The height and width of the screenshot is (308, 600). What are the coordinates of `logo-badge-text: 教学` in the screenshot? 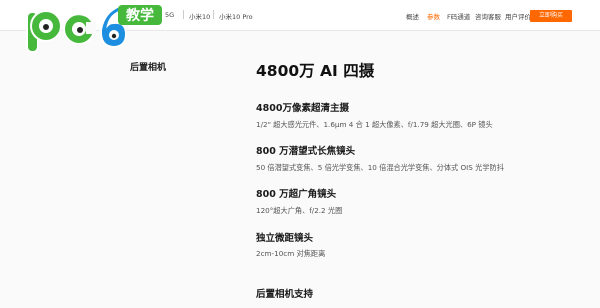 It's located at (140, 15).